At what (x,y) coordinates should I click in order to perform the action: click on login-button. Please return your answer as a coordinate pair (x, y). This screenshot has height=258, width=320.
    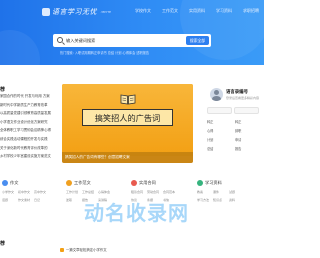
    Looking at the image, I should click on (219, 110).